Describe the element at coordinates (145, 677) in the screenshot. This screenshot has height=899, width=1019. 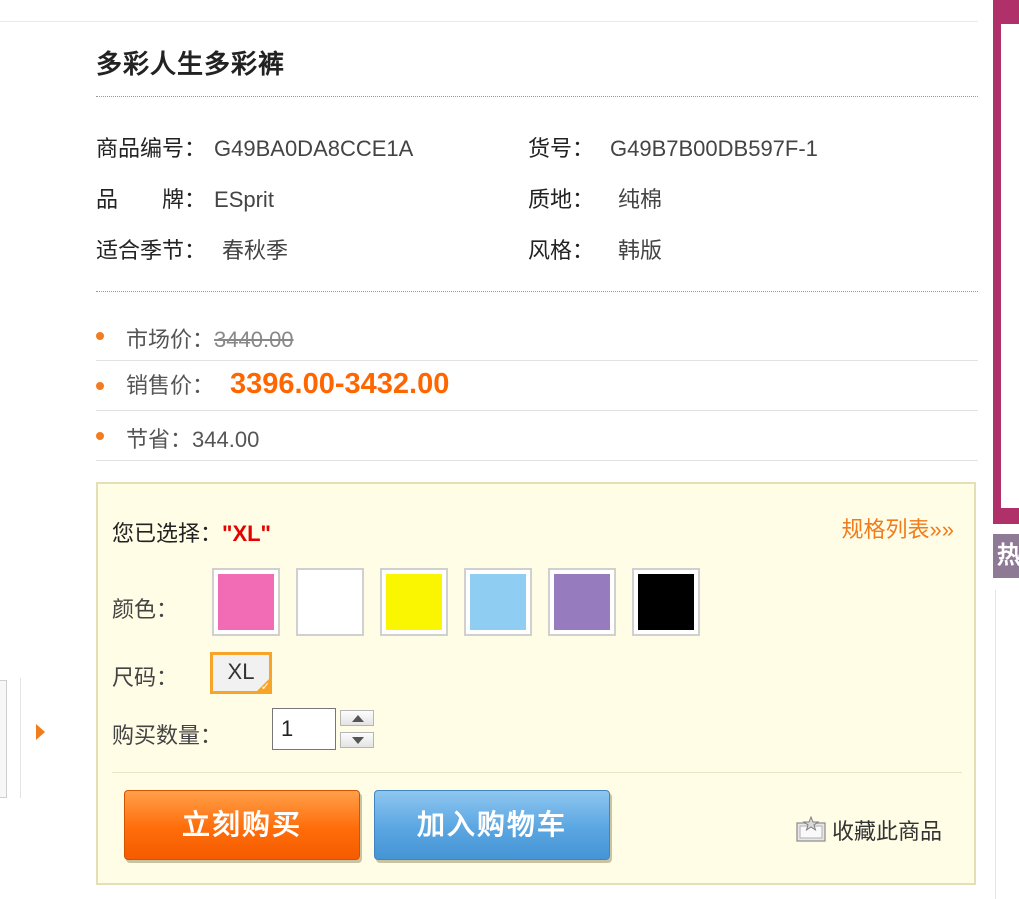
I see `size-label: 尺码：` at that location.